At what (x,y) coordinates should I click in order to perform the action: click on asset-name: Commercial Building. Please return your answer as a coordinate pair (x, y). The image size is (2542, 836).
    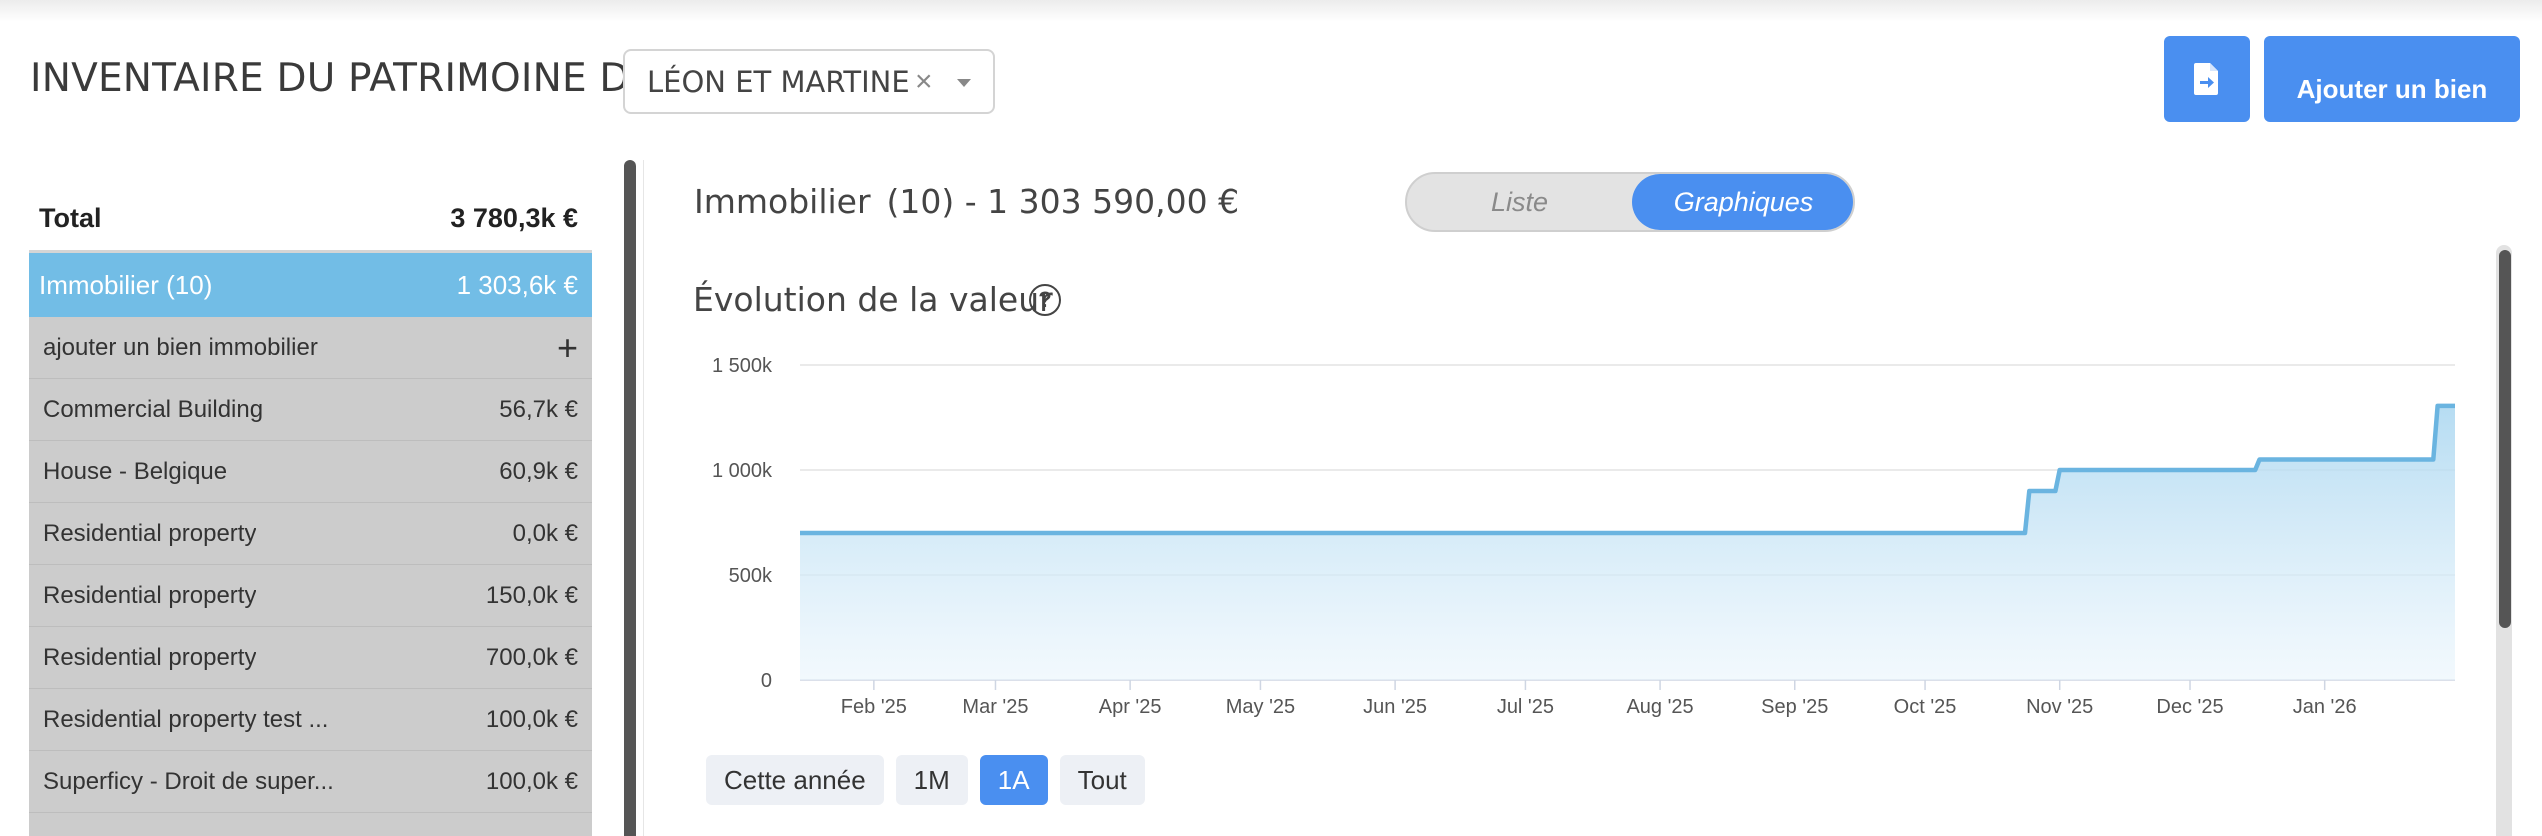
    Looking at the image, I should click on (153, 409).